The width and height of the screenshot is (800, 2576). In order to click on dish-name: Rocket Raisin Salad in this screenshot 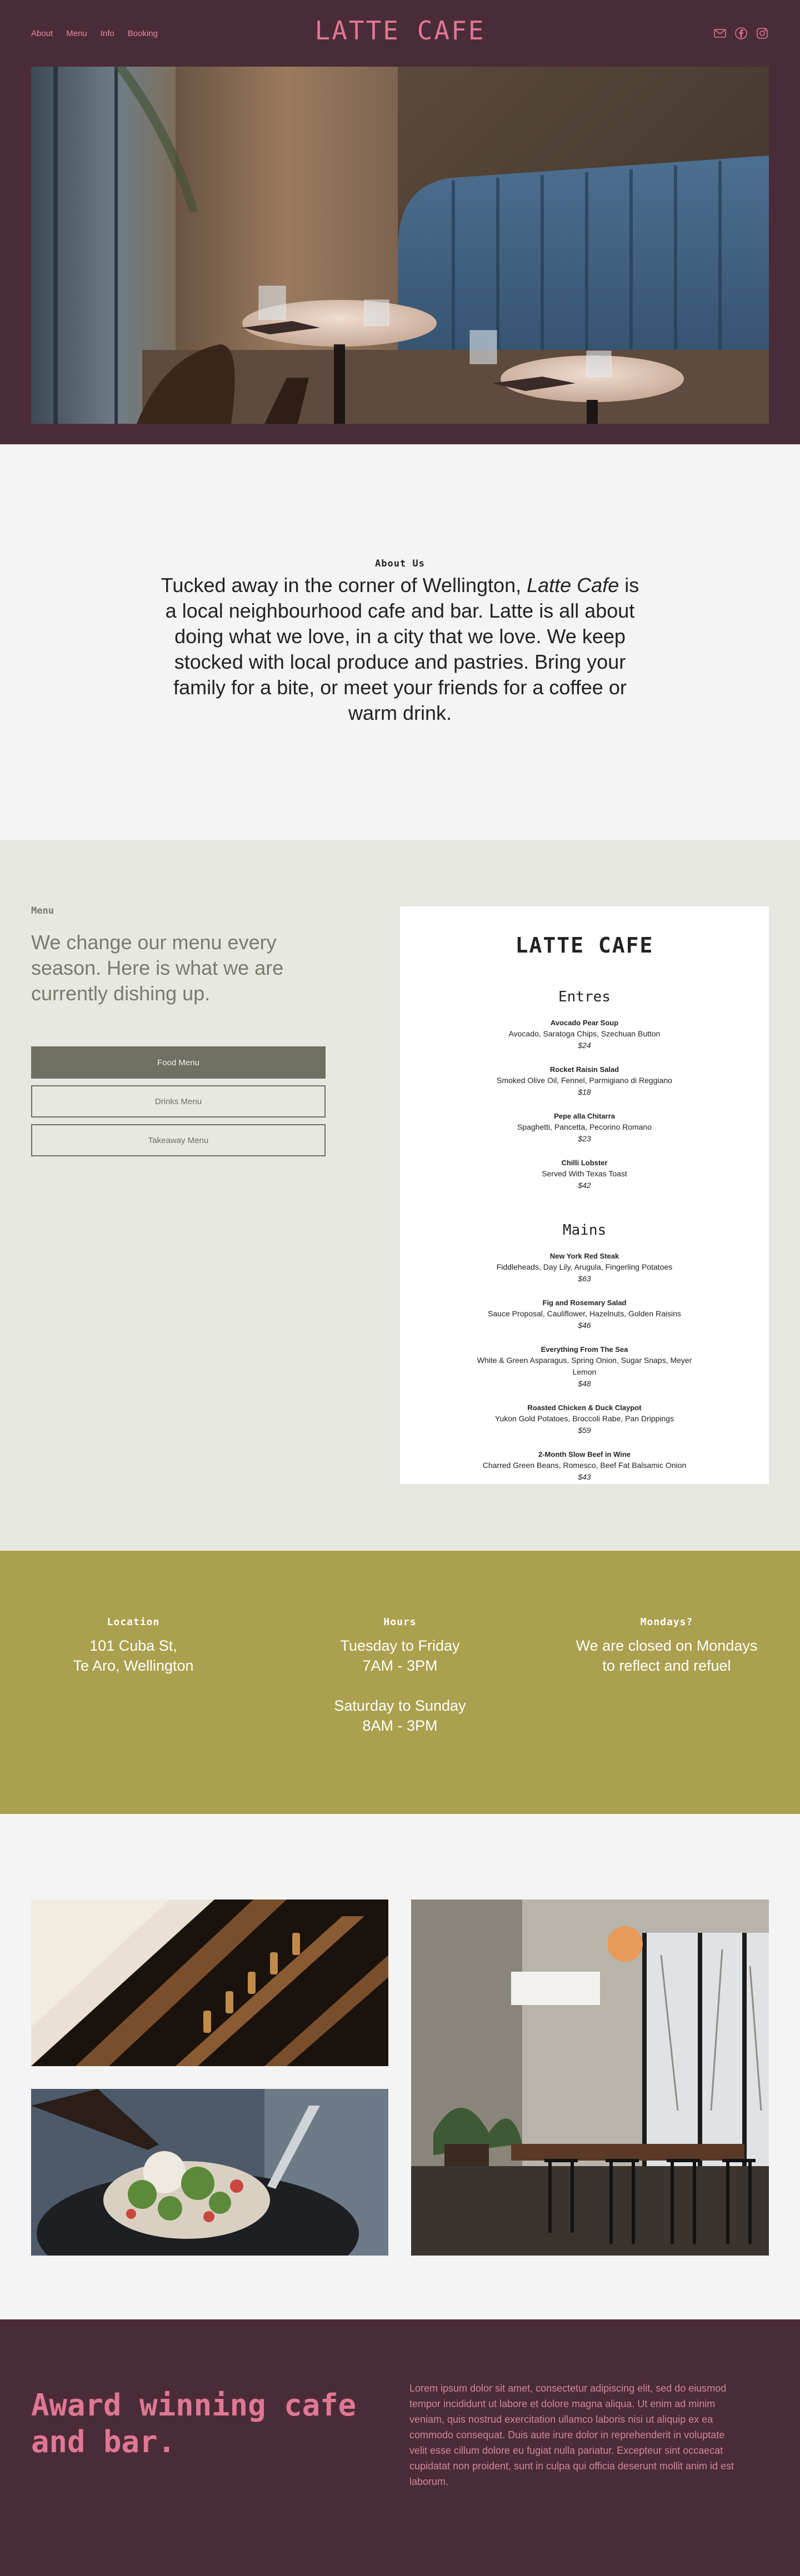, I will do `click(584, 1070)`.